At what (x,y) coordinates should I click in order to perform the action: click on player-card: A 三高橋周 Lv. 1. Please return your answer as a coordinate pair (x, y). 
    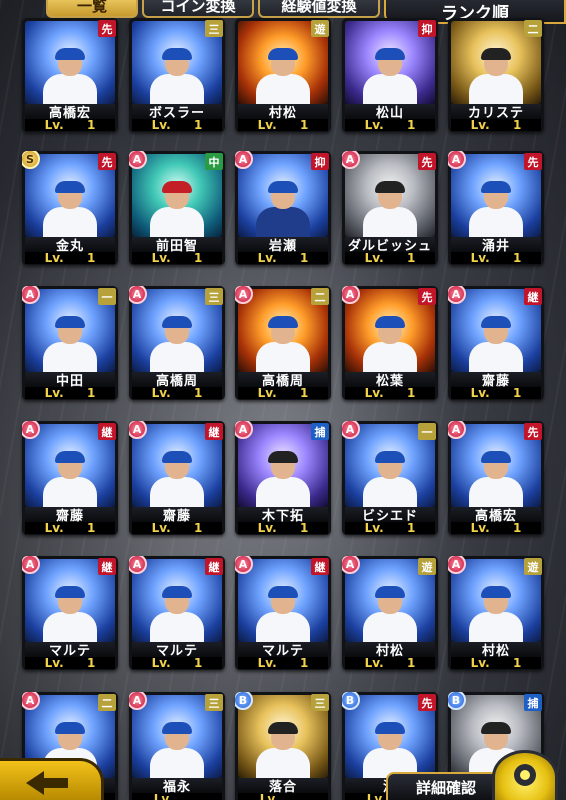
    Looking at the image, I should click on (177, 343).